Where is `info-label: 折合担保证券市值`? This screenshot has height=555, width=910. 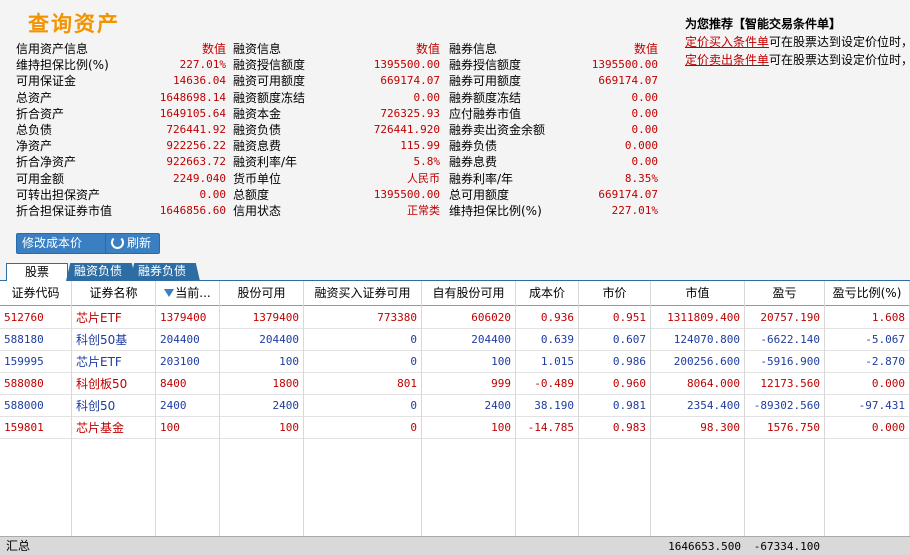 info-label: 折合担保证券市值 is located at coordinates (64, 210).